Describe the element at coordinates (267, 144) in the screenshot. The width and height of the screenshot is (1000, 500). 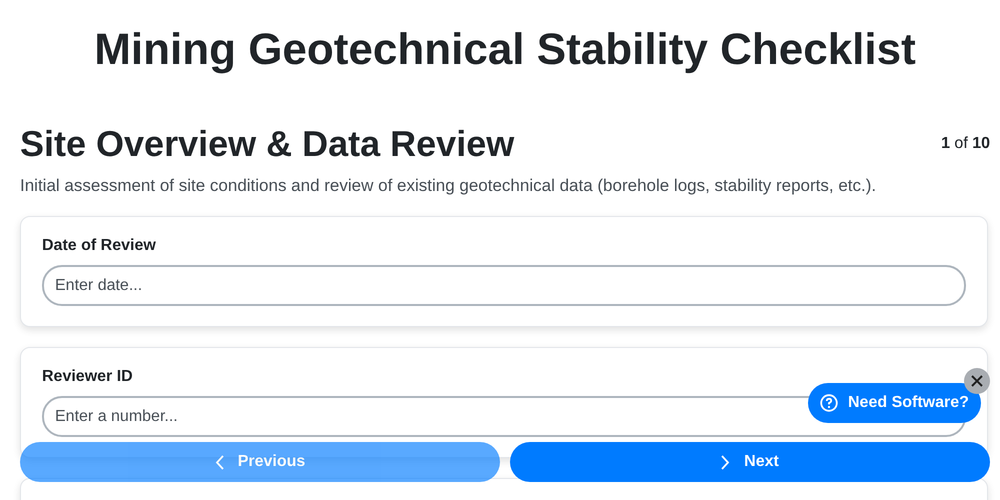
I see `section-heading: Site Overview & Data Review` at that location.